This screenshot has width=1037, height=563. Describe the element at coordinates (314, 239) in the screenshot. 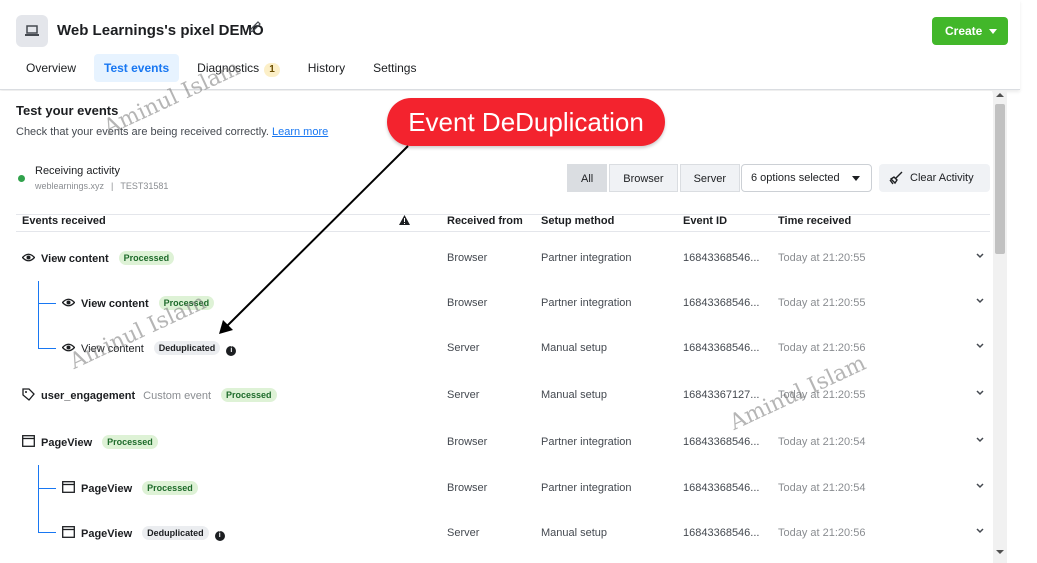

I see `annotation-arrow-icon` at that location.